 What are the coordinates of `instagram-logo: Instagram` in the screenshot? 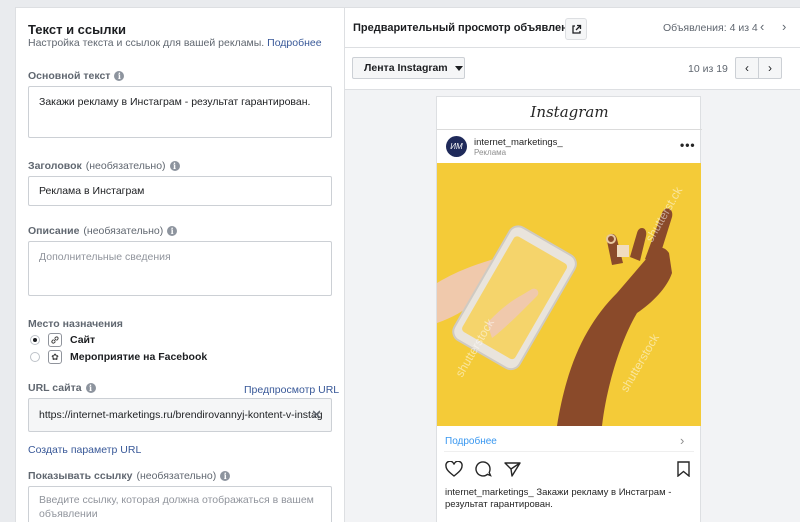 It's located at (569, 112).